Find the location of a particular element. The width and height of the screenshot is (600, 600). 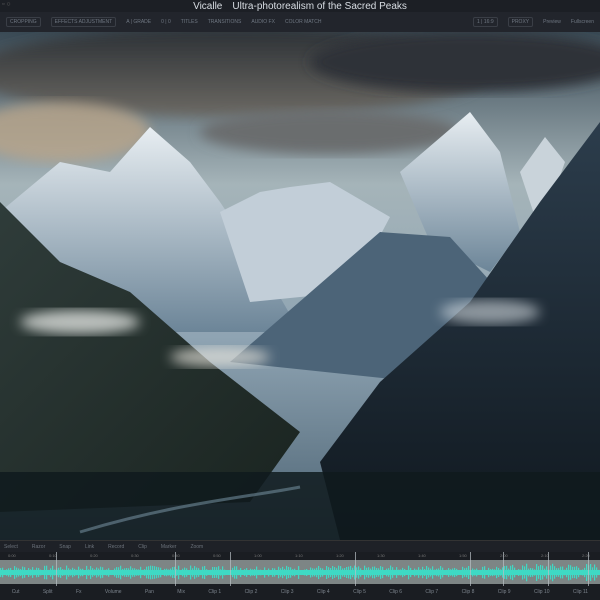

toolbar-button: A | GRADE is located at coordinates (138, 22).